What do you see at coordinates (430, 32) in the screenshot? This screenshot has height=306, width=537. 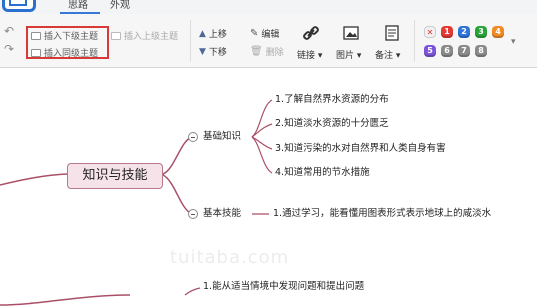 I see `clear-priority-icon: ✕` at bounding box center [430, 32].